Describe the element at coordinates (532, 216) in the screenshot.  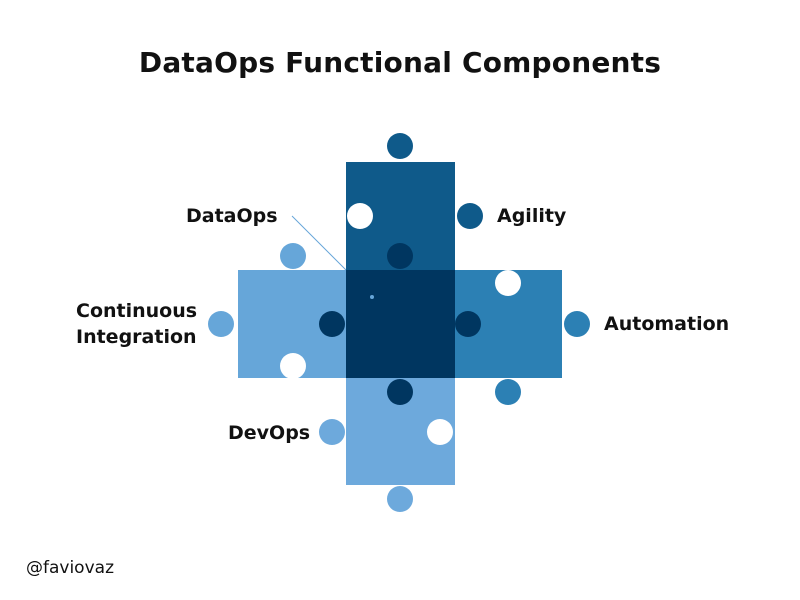
I see `label-agility: Agility` at that location.